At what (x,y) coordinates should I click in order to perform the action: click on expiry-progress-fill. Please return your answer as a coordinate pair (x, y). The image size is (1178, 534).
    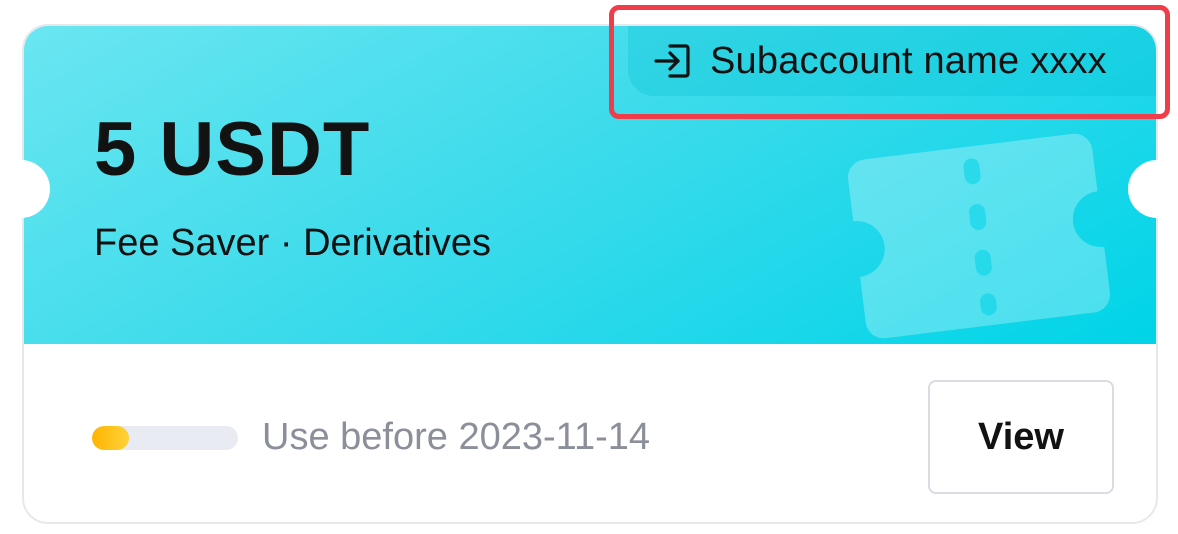
    Looking at the image, I should click on (110, 438).